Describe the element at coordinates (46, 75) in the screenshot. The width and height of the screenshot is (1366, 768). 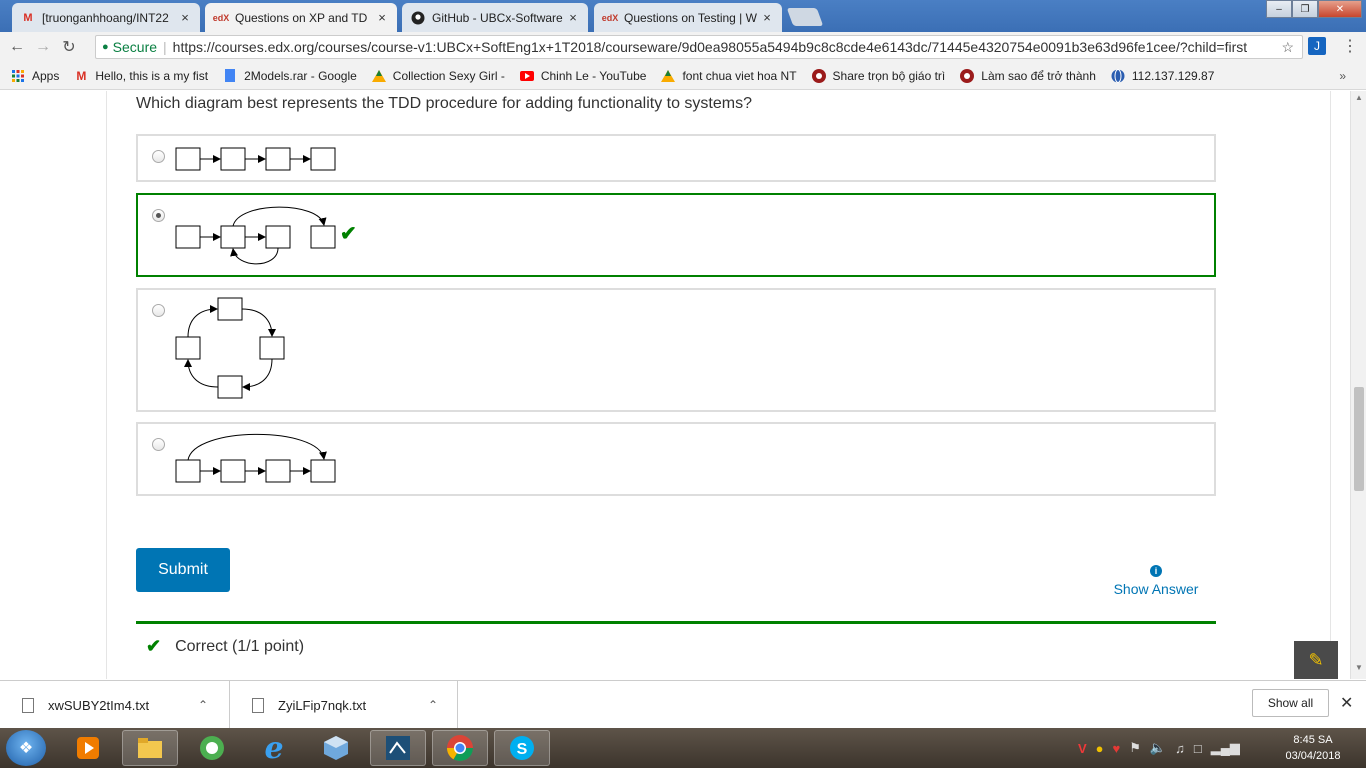
I see `bookmark-label: Apps` at that location.